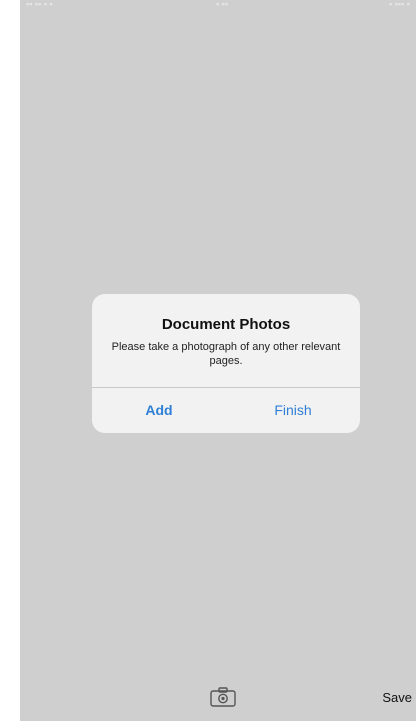 The height and width of the screenshot is (721, 416). I want to click on camera-icon, so click(223, 697).